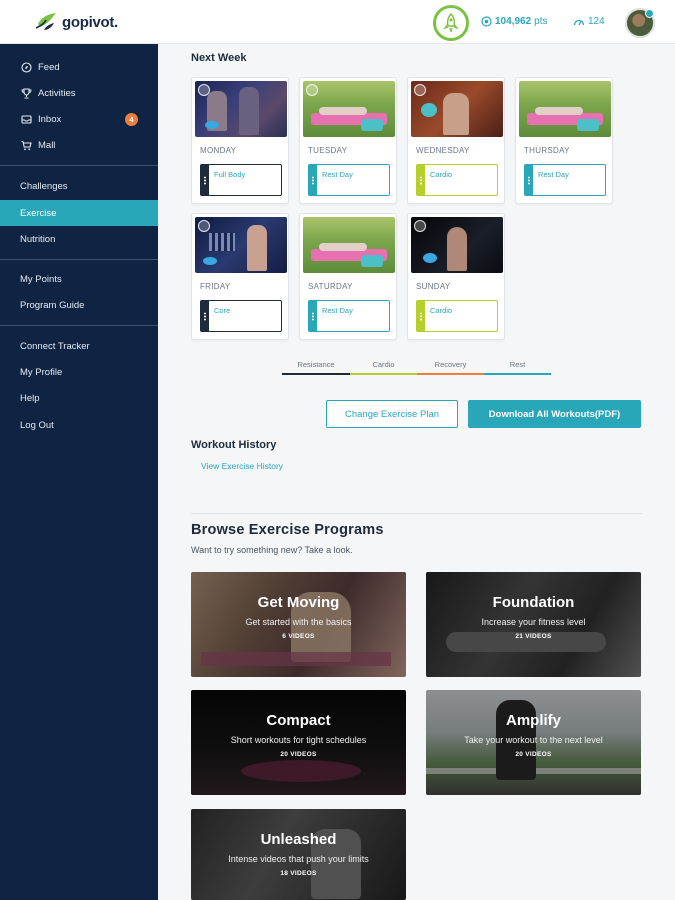  I want to click on program-title: Get Moving, so click(298, 602).